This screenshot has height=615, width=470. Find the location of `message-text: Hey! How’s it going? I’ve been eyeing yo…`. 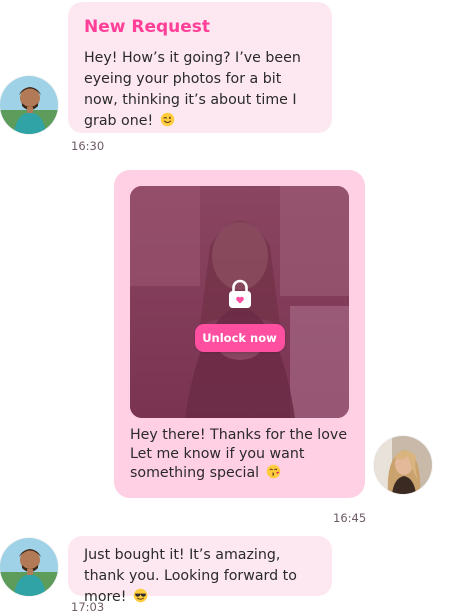

message-text: Hey! How’s it going? I’ve been eyeing yo… is located at coordinates (192, 89).